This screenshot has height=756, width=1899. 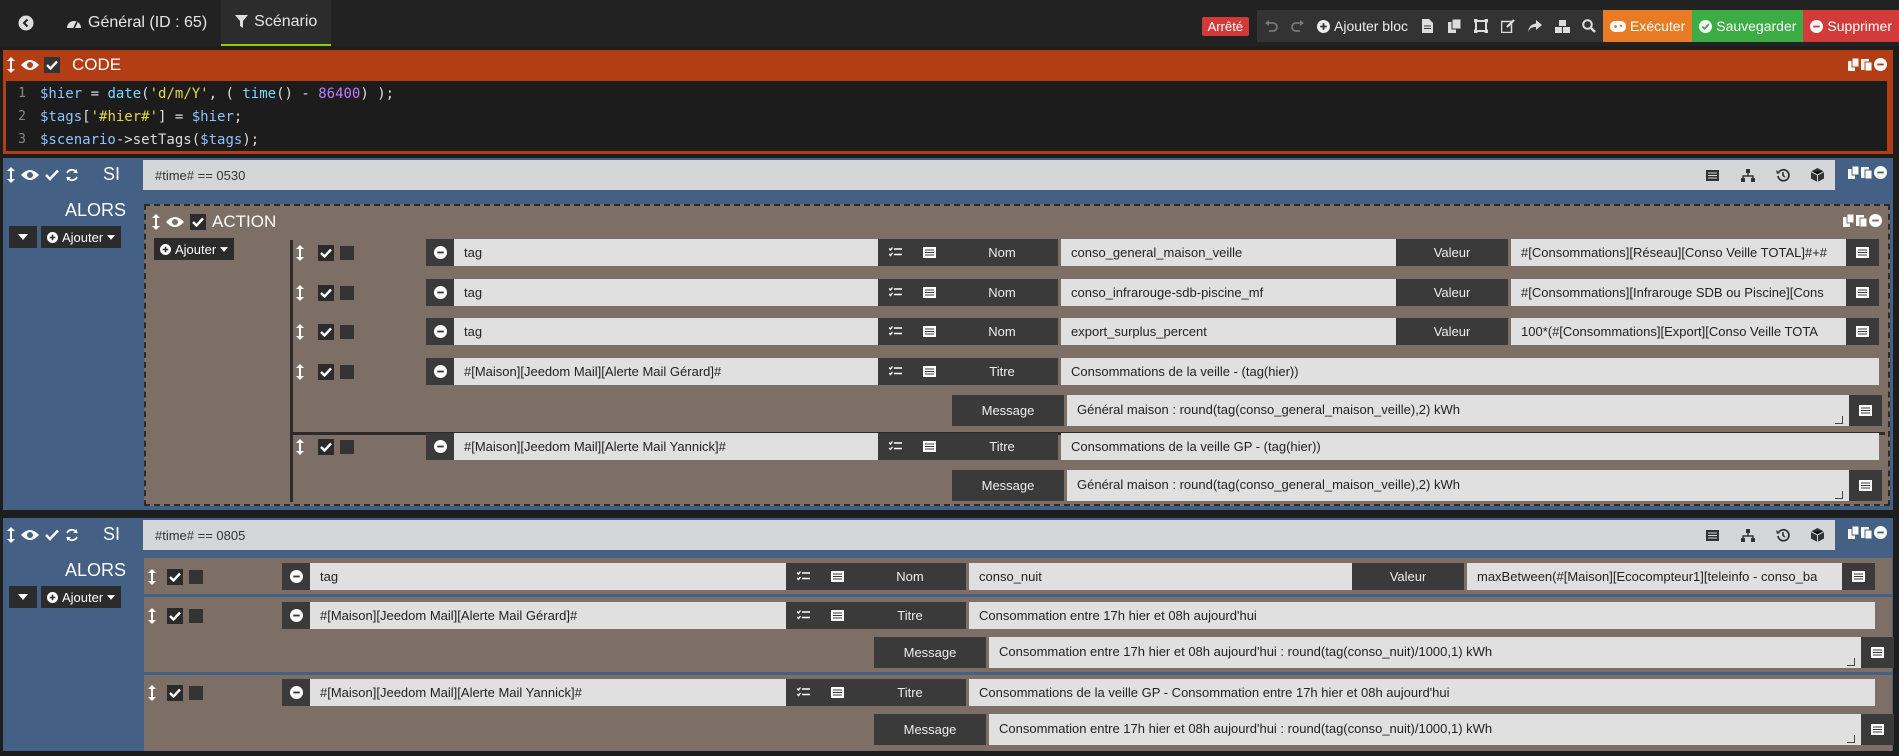 What do you see at coordinates (1508, 26) in the screenshot?
I see `edit-button` at bounding box center [1508, 26].